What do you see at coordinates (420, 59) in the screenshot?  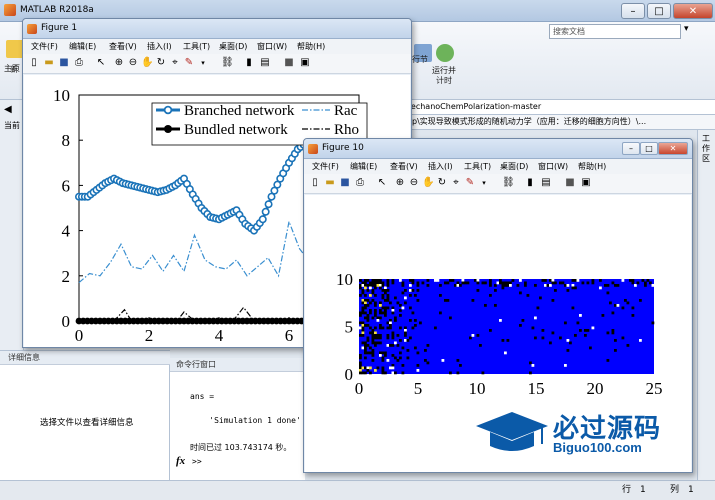 I see `ribbon-button-section: 行节` at bounding box center [420, 59].